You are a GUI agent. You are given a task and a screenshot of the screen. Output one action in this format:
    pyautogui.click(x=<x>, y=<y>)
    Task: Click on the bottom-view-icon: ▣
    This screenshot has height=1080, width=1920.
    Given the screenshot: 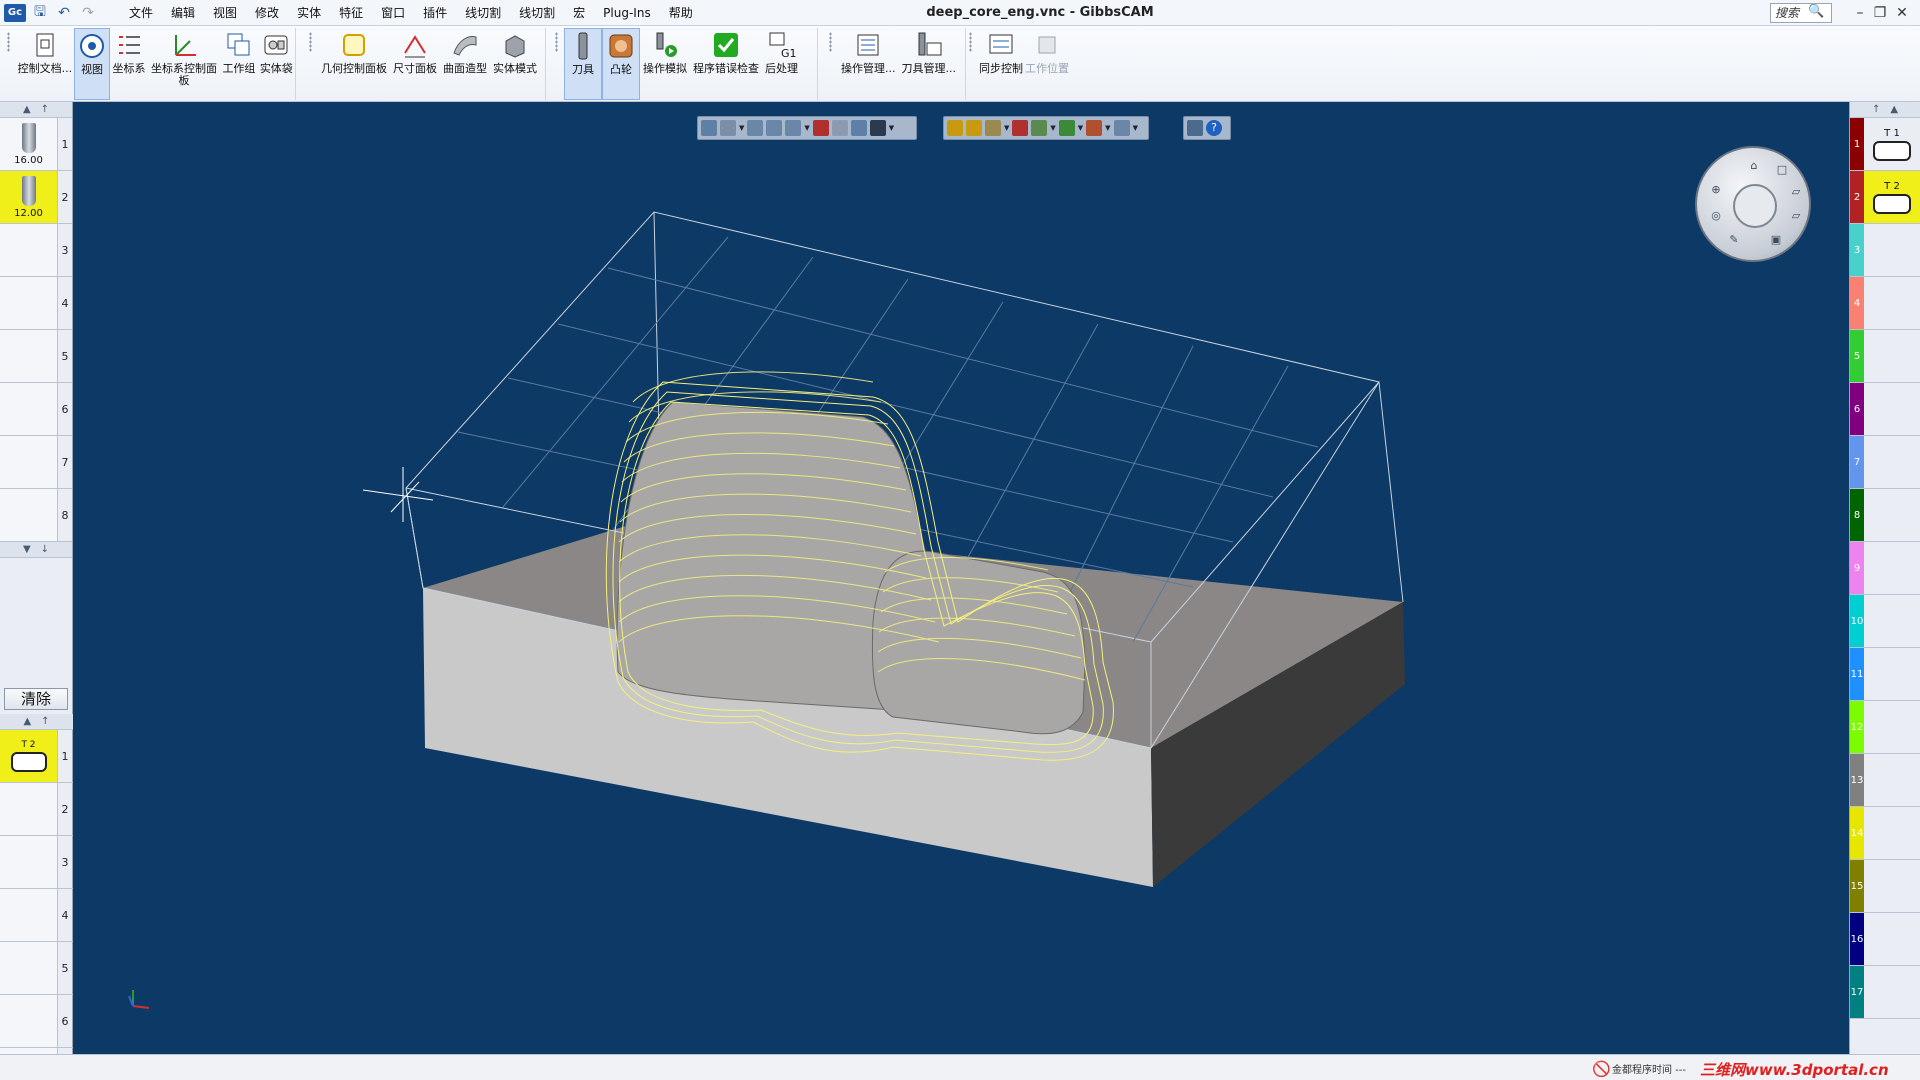 What is the action you would take?
    pyautogui.click(x=1776, y=240)
    